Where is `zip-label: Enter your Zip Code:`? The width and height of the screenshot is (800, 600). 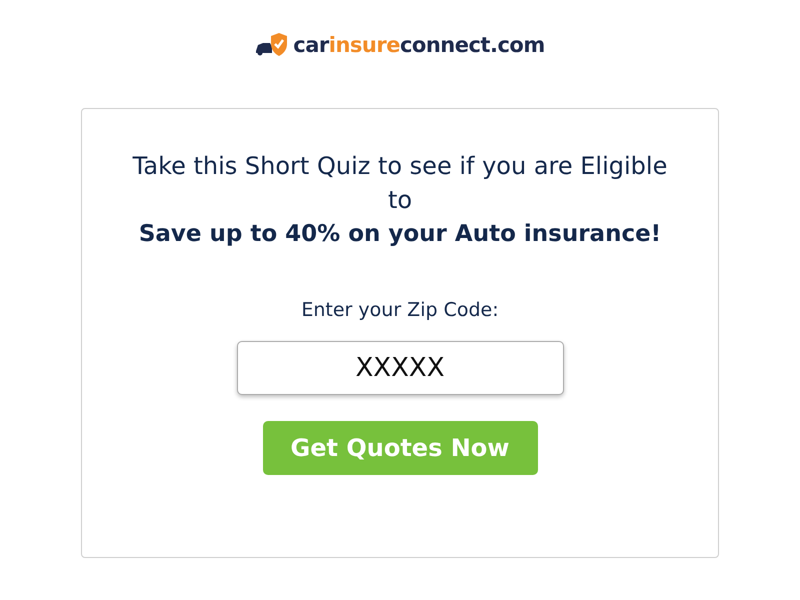
zip-label: Enter your Zip Code: is located at coordinates (400, 310).